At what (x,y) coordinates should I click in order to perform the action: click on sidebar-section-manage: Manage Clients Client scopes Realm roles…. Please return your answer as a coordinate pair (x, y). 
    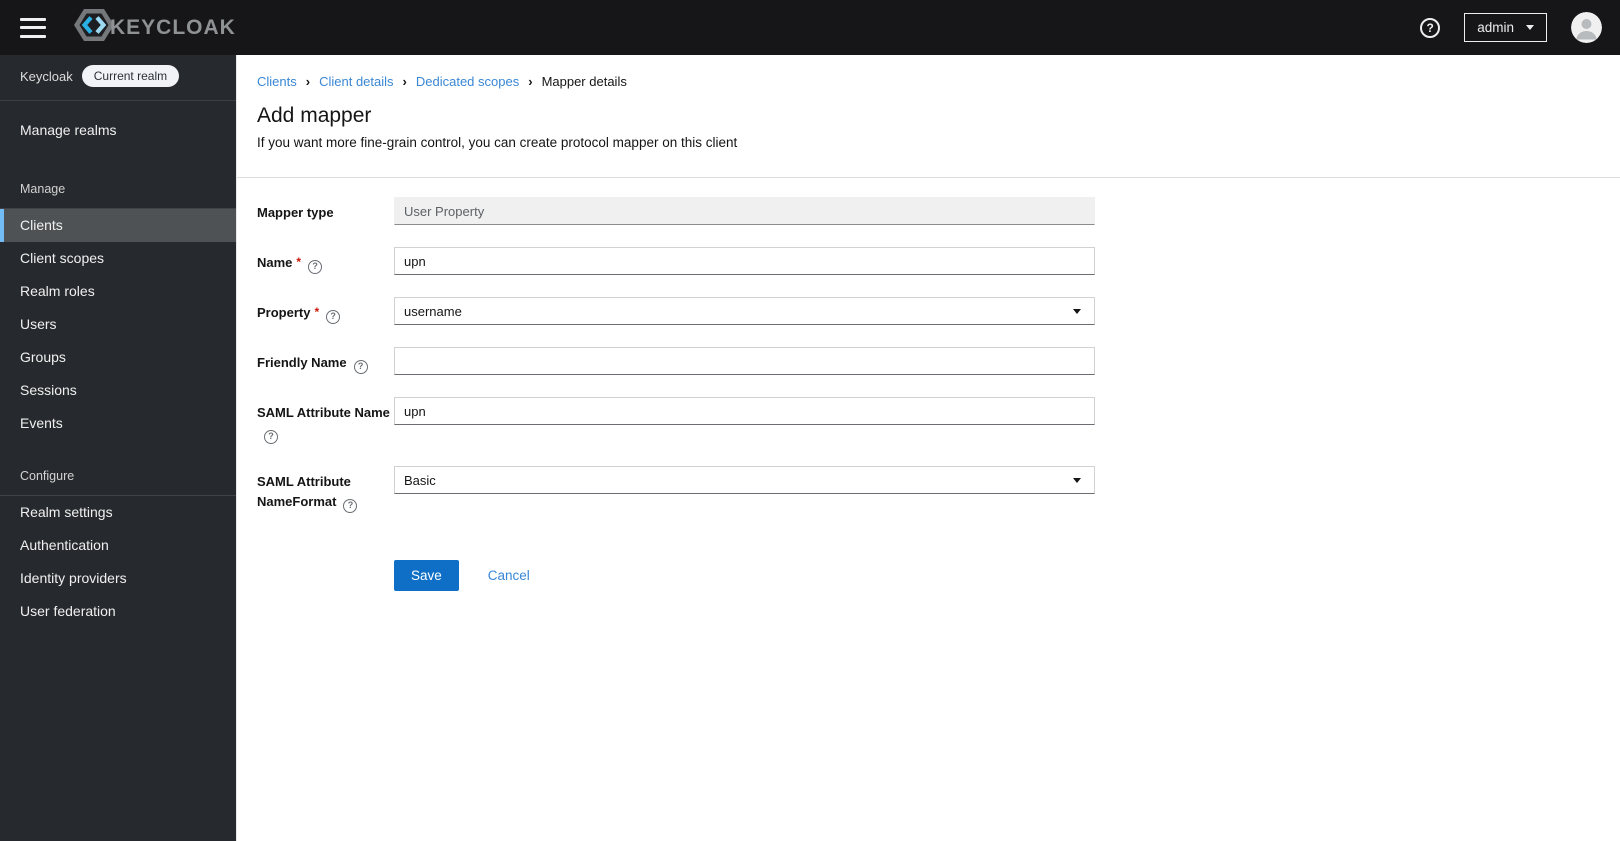
    Looking at the image, I should click on (118, 311).